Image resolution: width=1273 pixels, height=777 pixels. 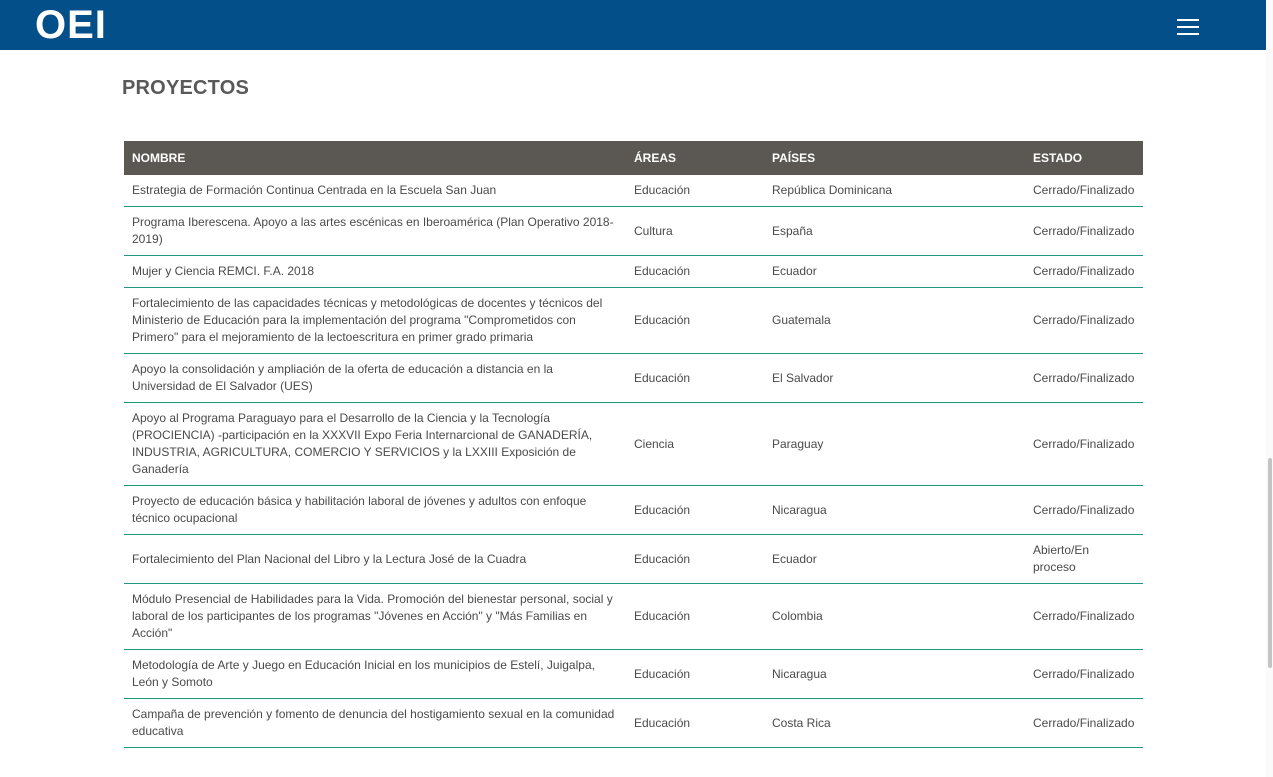 What do you see at coordinates (894, 320) in the screenshot?
I see `project-country: Guatemala` at bounding box center [894, 320].